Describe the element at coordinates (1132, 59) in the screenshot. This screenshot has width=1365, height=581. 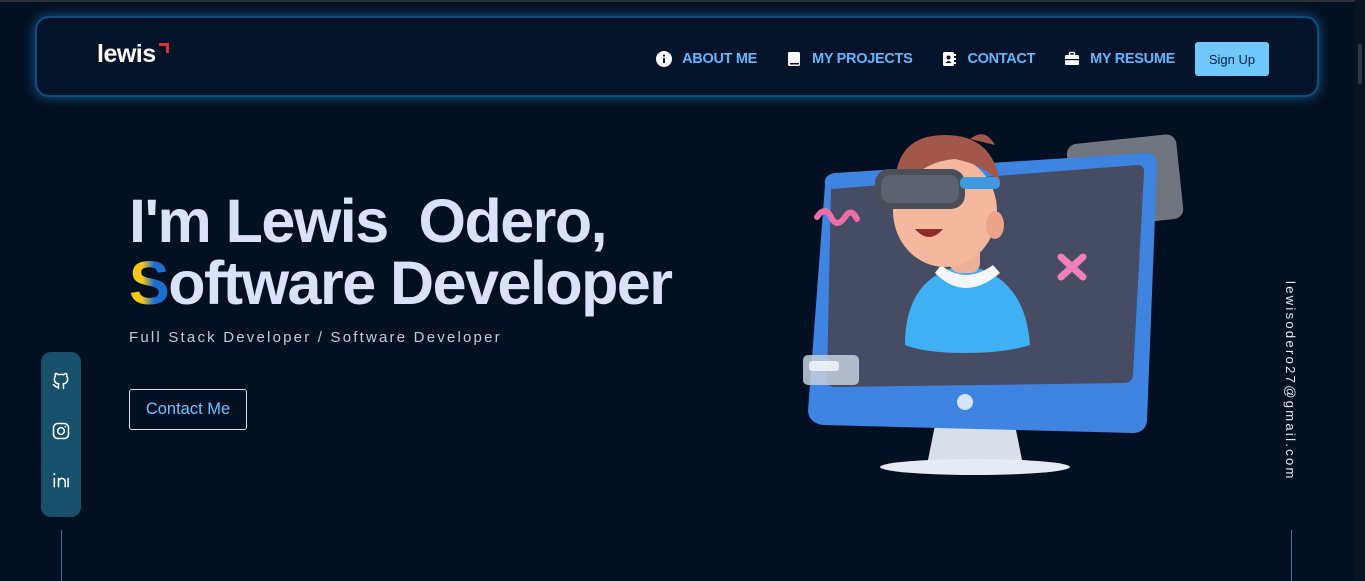
I see `nav-my-resume-label: MY RESUME` at that location.